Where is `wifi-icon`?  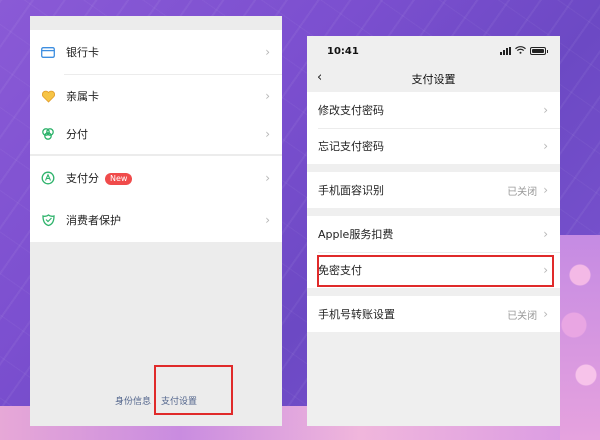
wifi-icon is located at coordinates (520, 51).